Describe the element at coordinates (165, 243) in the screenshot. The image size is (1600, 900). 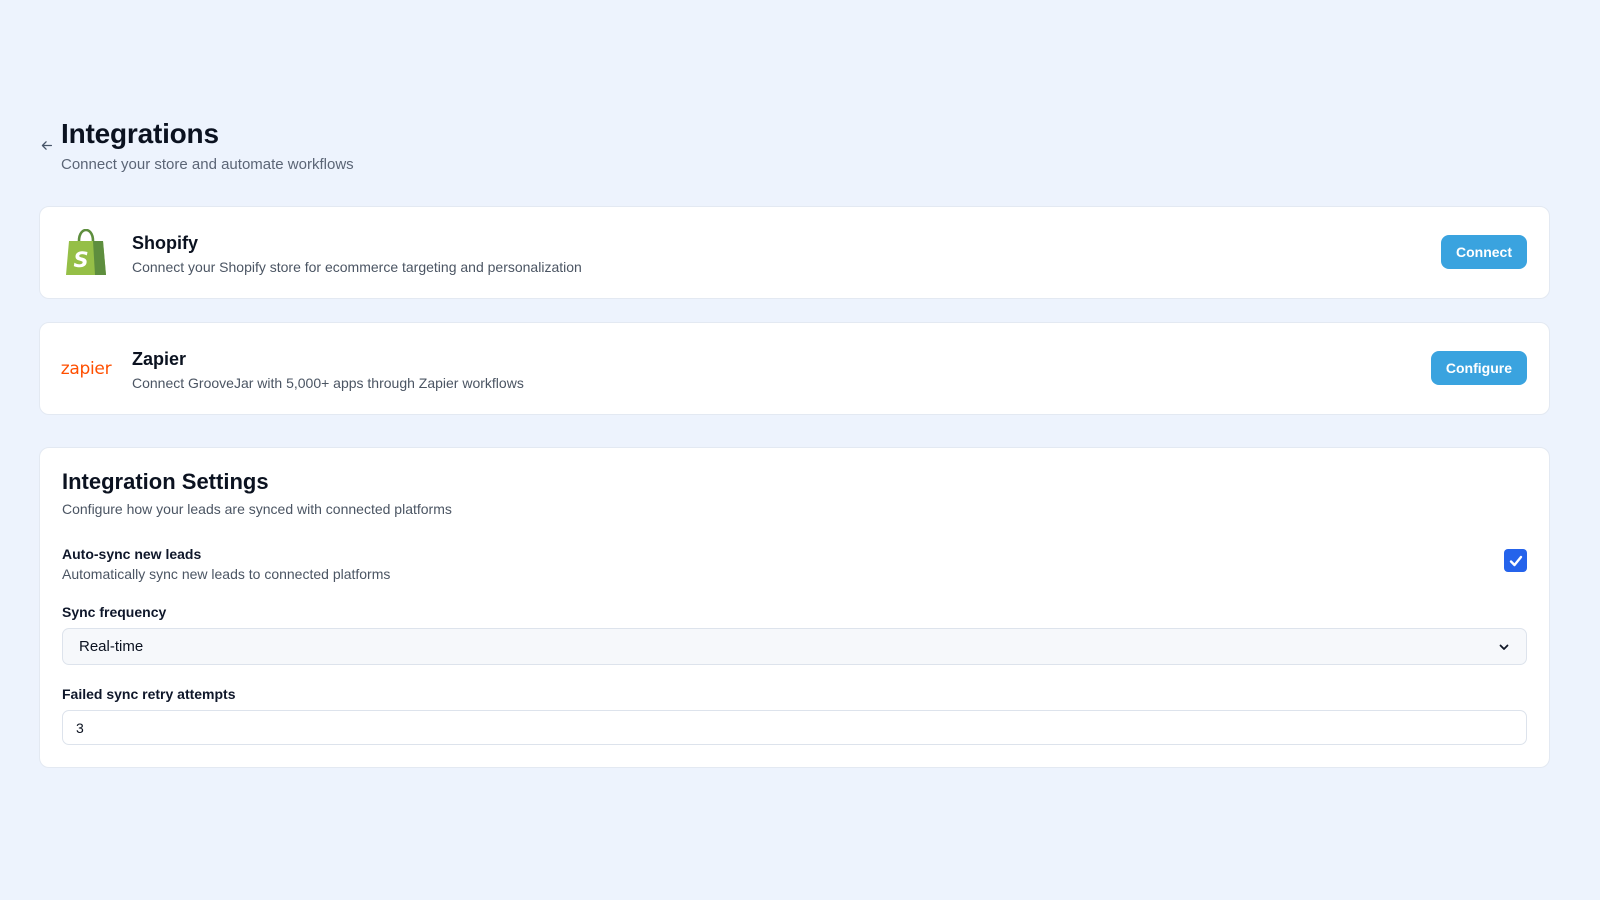
I see `integration-name: Shopify` at that location.